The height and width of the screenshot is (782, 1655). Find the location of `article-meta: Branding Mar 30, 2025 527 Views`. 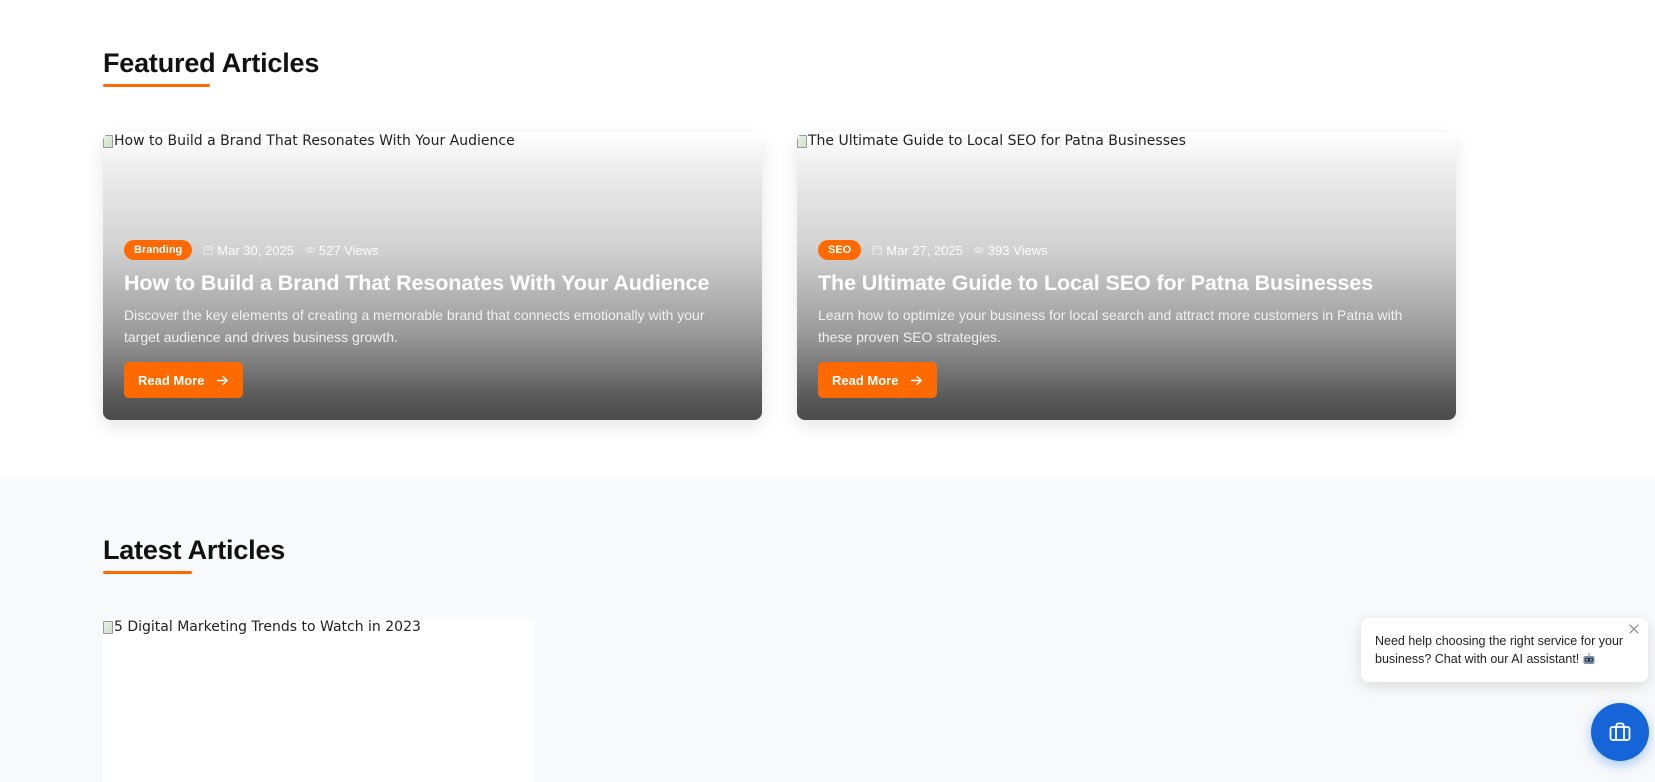

article-meta: Branding Mar 30, 2025 527 Views is located at coordinates (432, 250).